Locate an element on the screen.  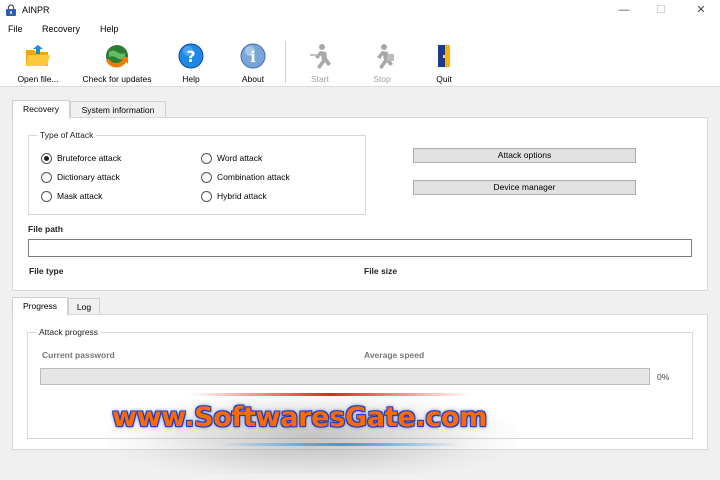
menu-recovery: Recovery is located at coordinates (61, 29).